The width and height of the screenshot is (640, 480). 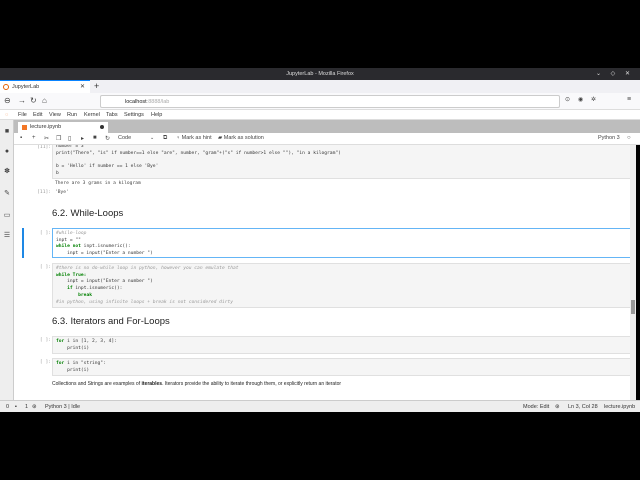 What do you see at coordinates (7, 151) in the screenshot?
I see `running-icon: ●` at bounding box center [7, 151].